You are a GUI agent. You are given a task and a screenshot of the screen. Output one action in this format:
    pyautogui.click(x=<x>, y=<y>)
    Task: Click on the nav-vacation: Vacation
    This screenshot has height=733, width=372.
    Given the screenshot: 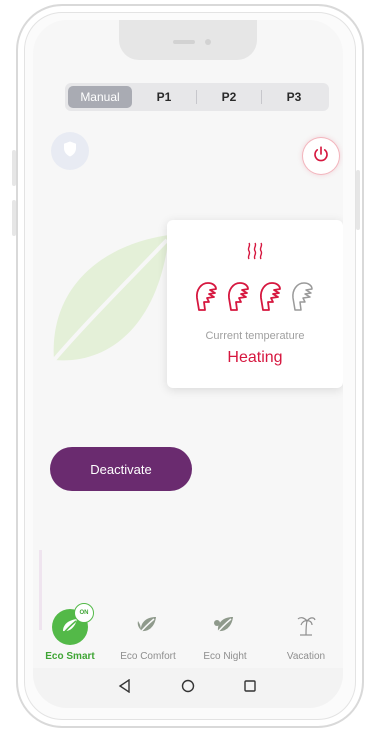 What is the action you would take?
    pyautogui.click(x=306, y=633)
    